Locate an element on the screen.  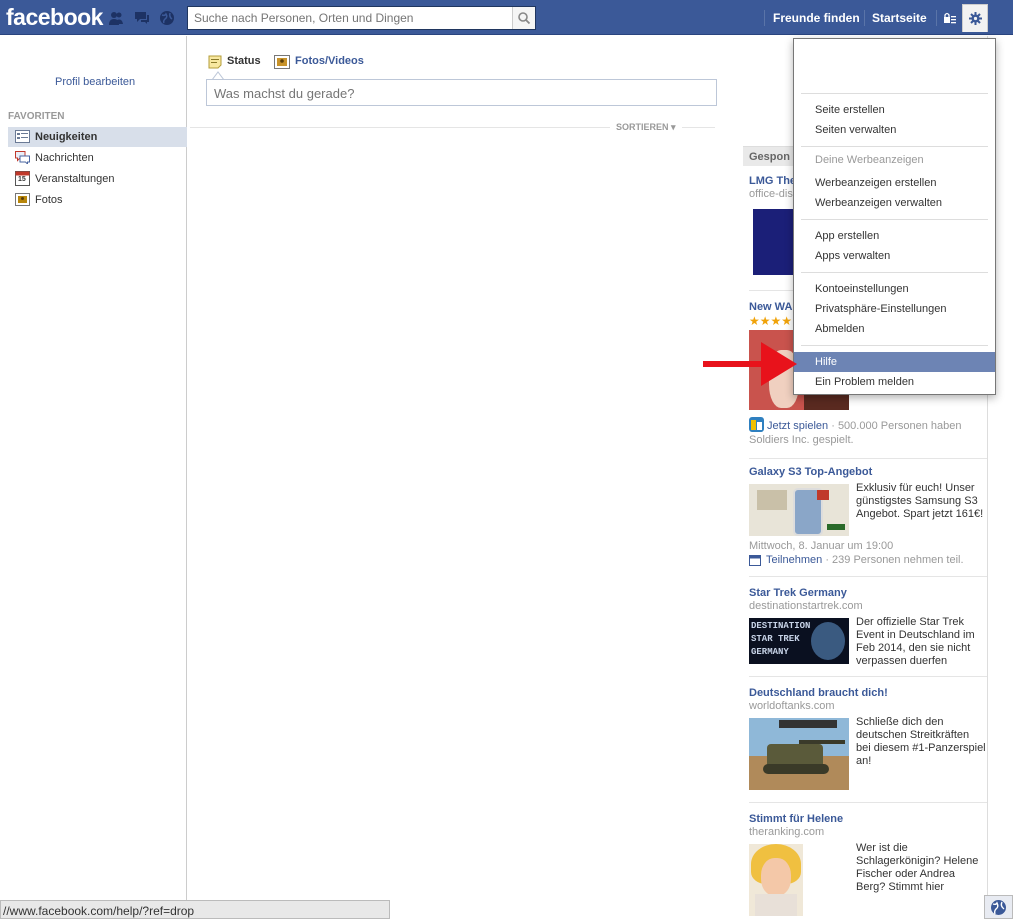
sort-button: SORTIEREN ▾ is located at coordinates (646, 127).